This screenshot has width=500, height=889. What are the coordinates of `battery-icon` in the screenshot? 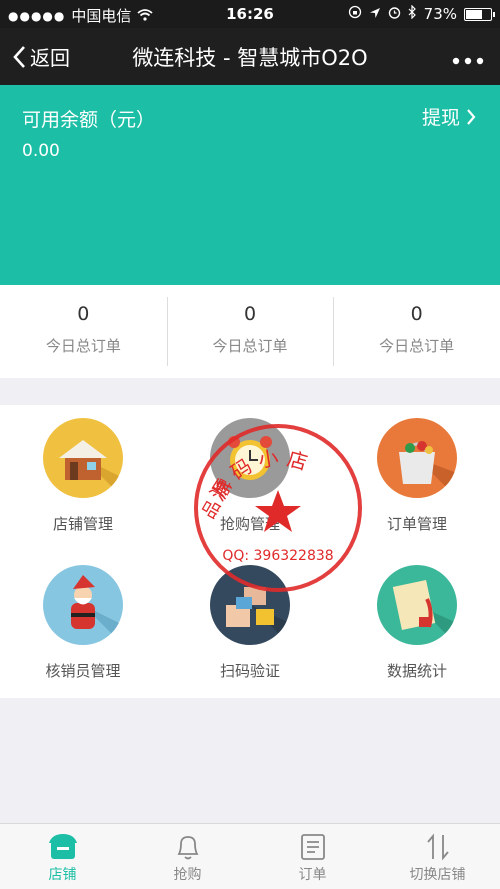 It's located at (479, 14).